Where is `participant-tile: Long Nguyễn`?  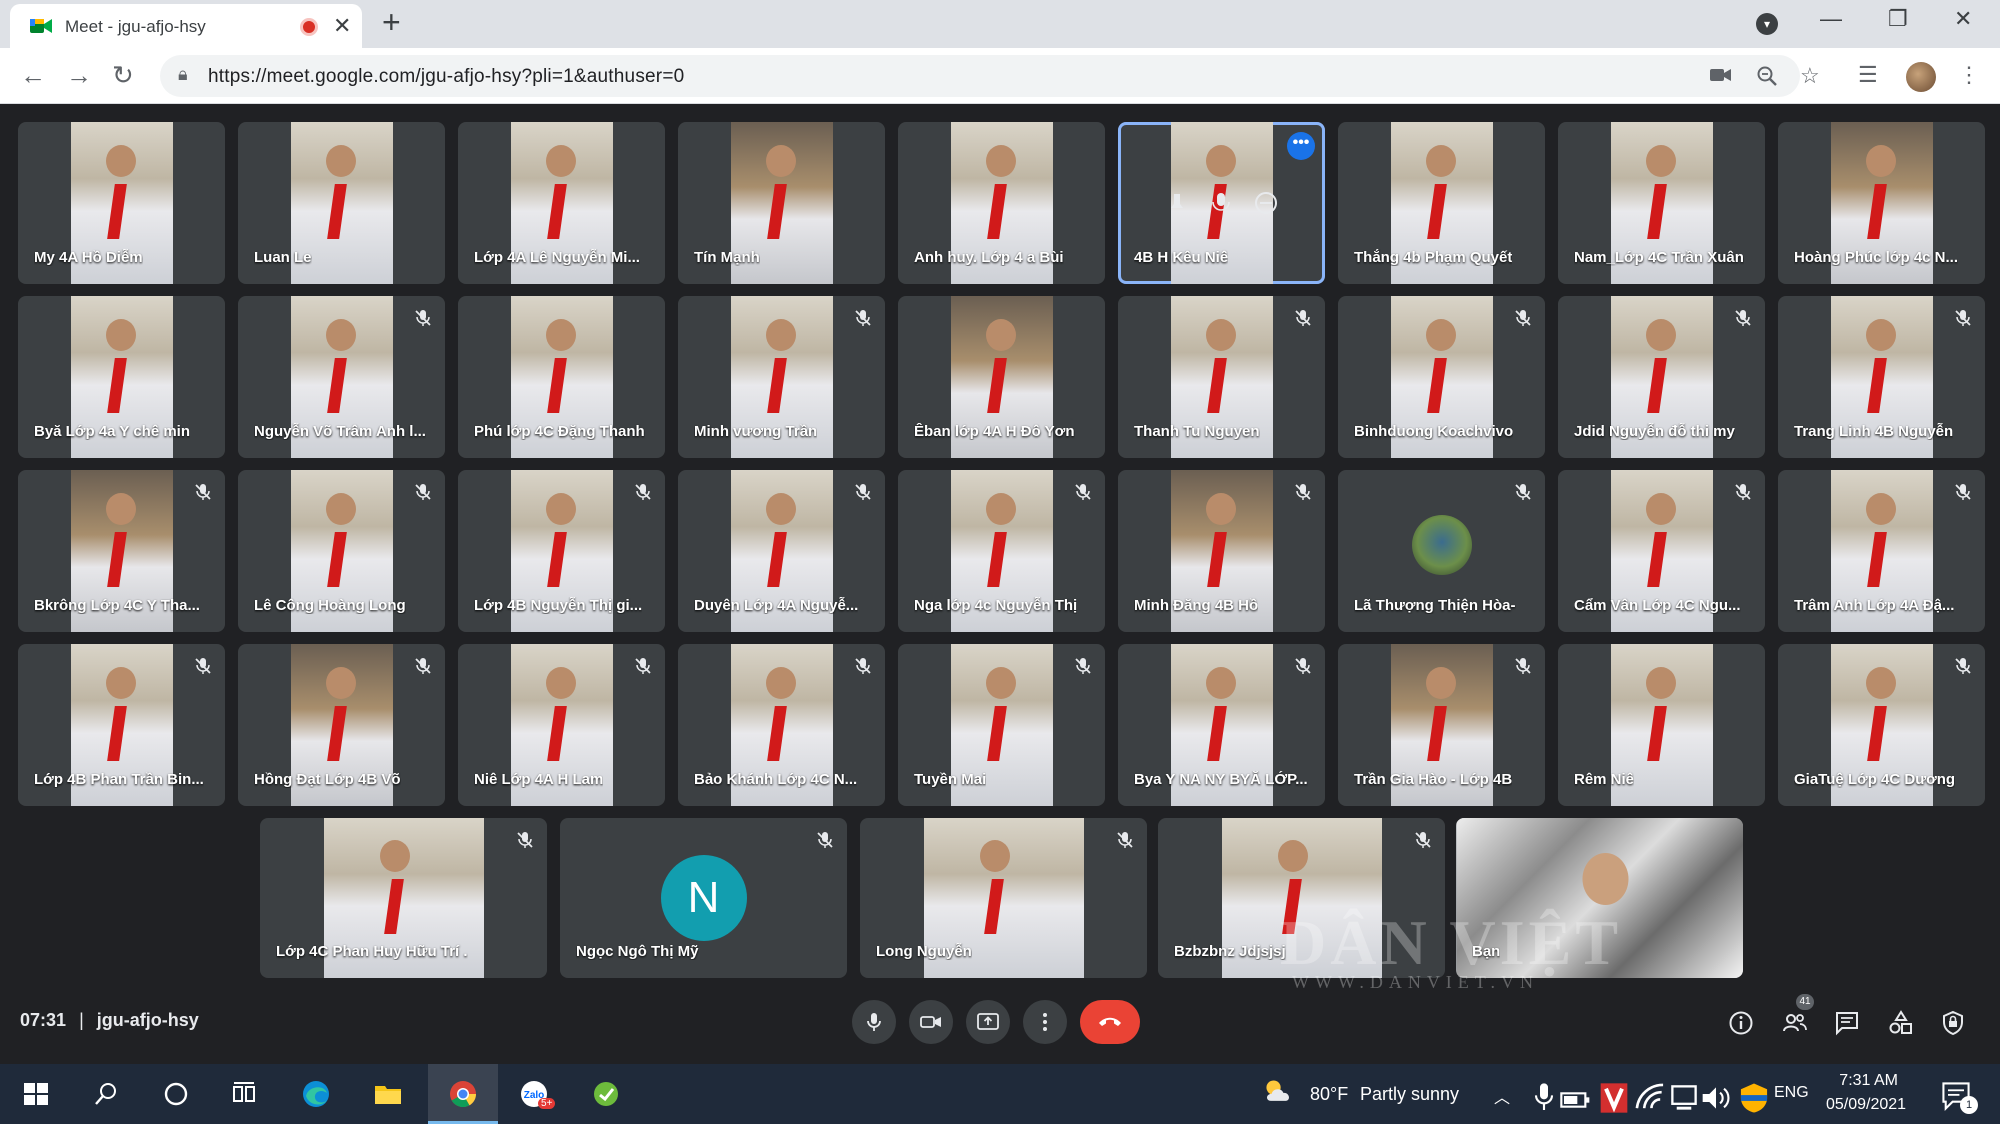 participant-tile: Long Nguyễn is located at coordinates (1003, 898).